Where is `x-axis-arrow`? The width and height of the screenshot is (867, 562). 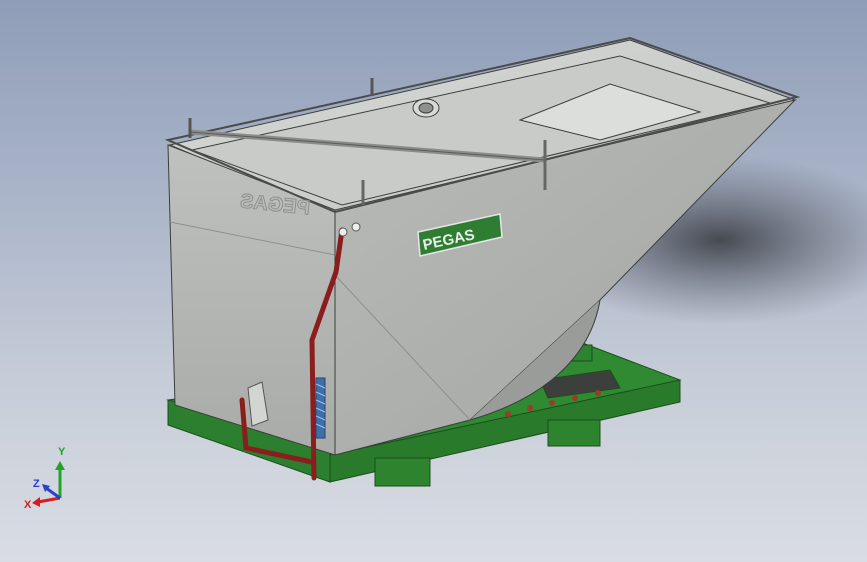 x-axis-arrow is located at coordinates (49, 500).